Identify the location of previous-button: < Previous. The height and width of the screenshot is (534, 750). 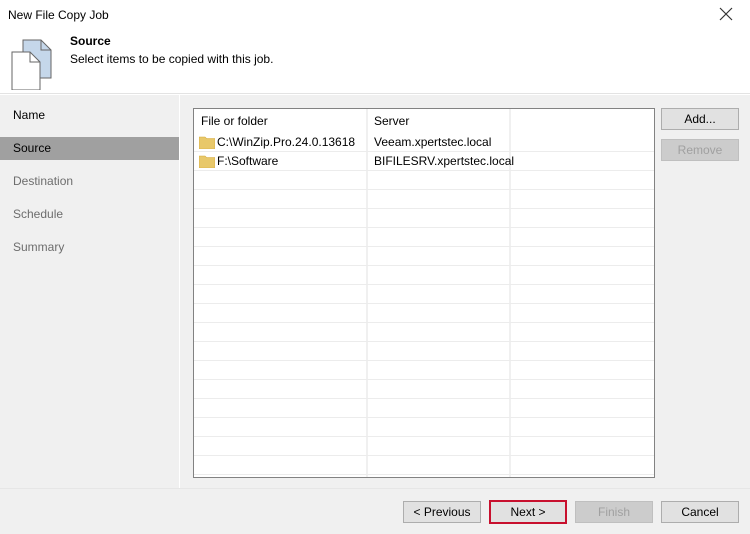
(442, 512).